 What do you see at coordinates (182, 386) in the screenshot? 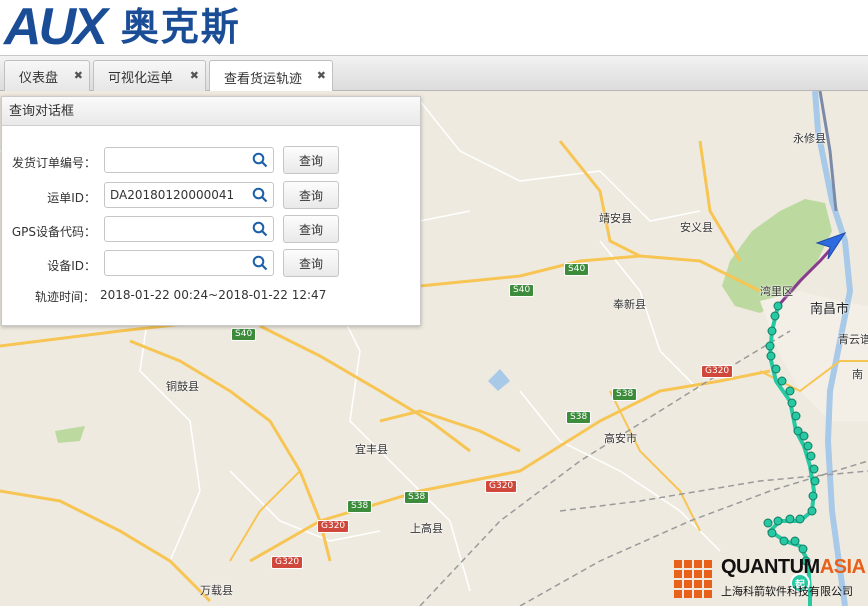
I see `place-label: 铜鼓县` at bounding box center [182, 386].